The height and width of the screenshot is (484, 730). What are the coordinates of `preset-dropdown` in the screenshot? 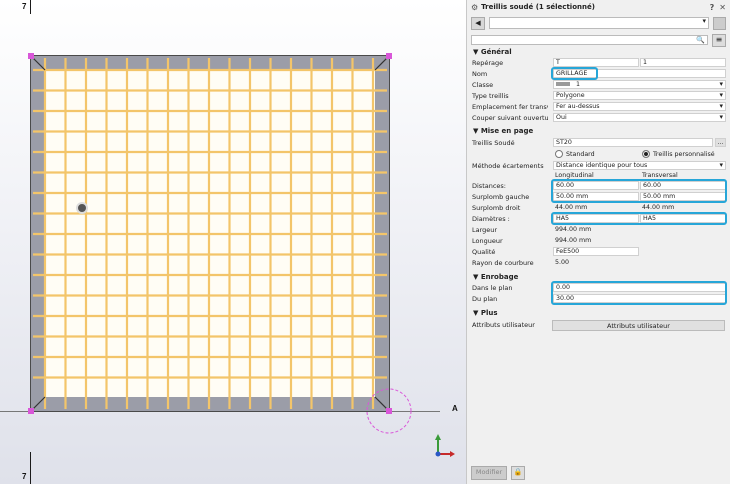 It's located at (599, 23).